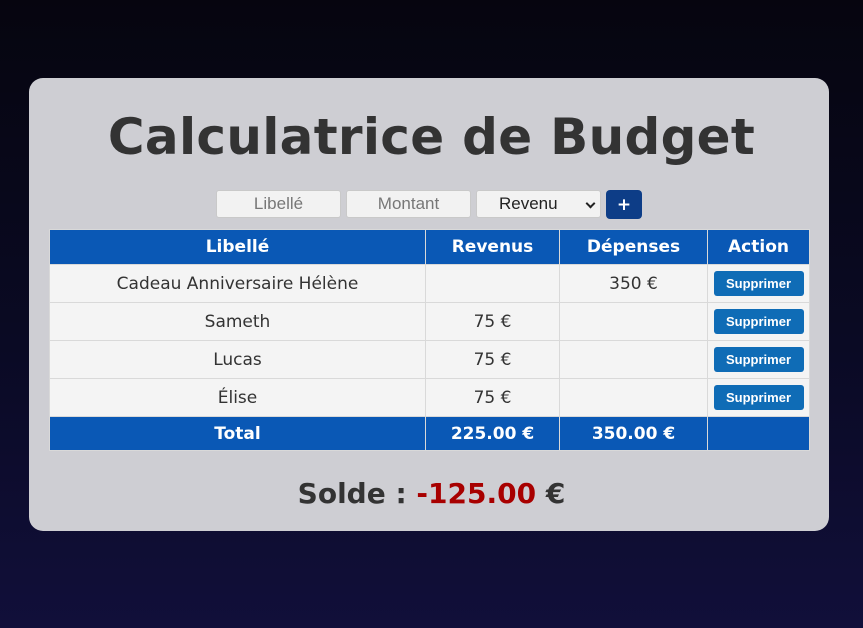 The height and width of the screenshot is (628, 863). I want to click on header-action: Action, so click(758, 247).